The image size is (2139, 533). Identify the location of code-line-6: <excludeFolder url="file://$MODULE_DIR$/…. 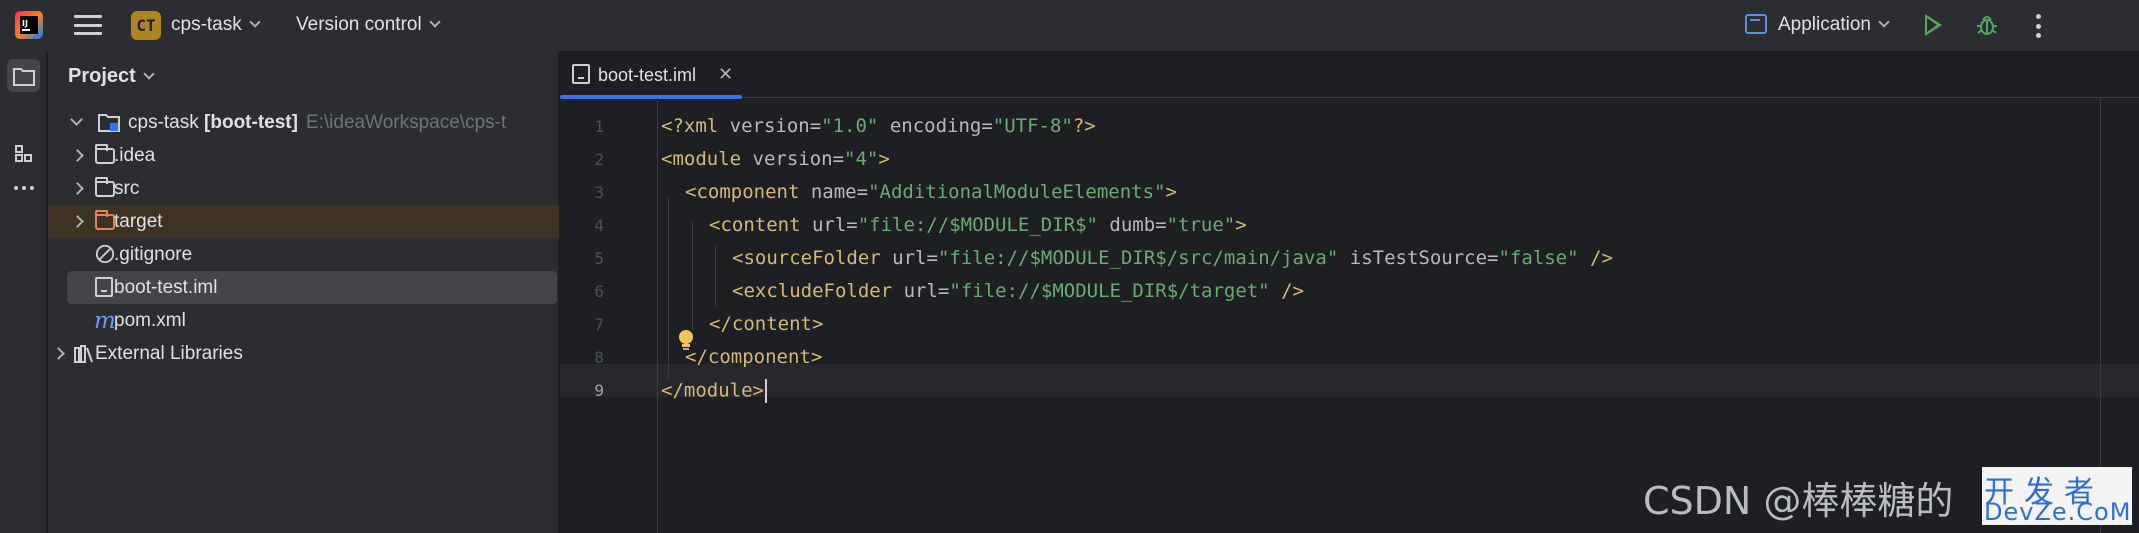
(1018, 291).